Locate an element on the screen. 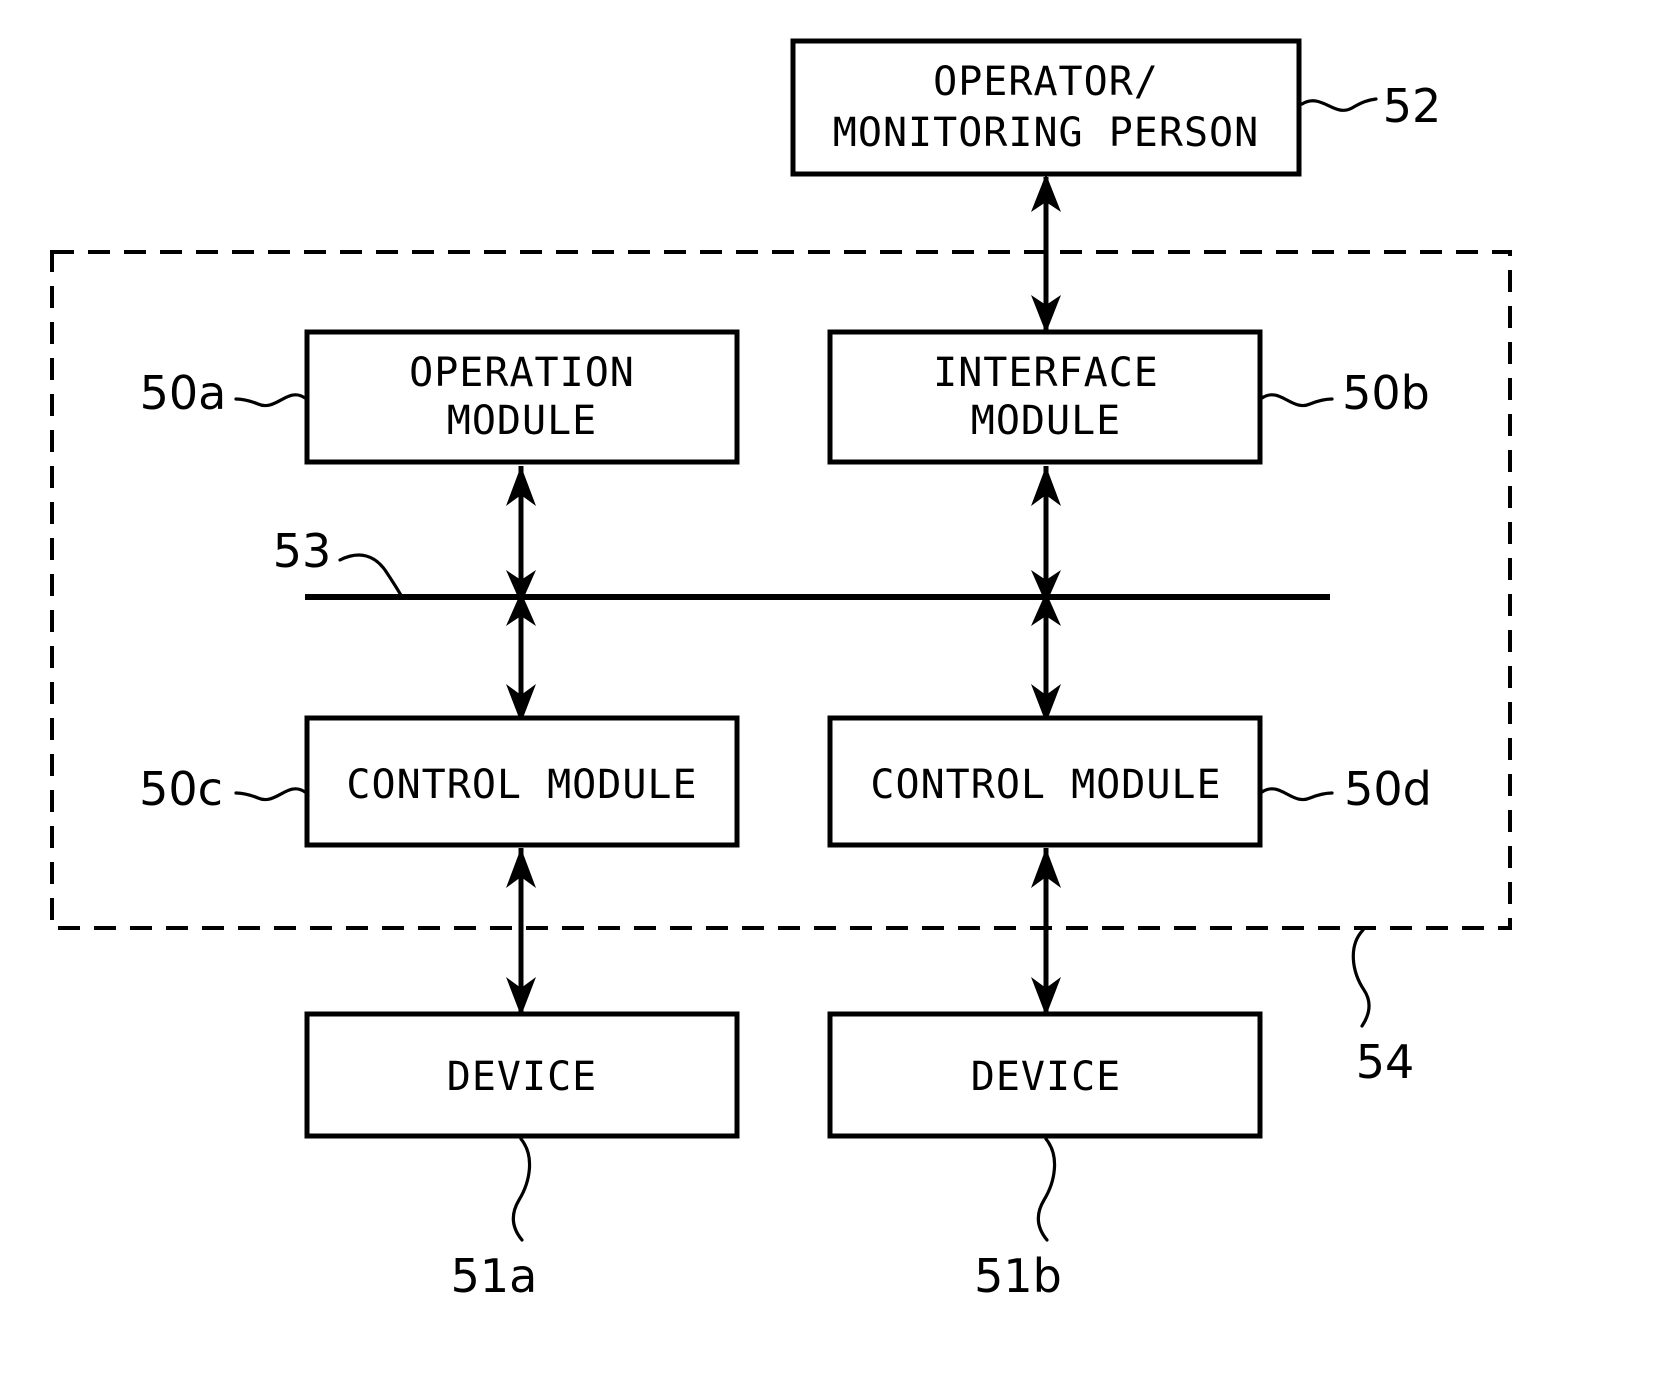 This screenshot has width=1654, height=1380. ref-51b-leader-line is located at coordinates (1046, 1189).